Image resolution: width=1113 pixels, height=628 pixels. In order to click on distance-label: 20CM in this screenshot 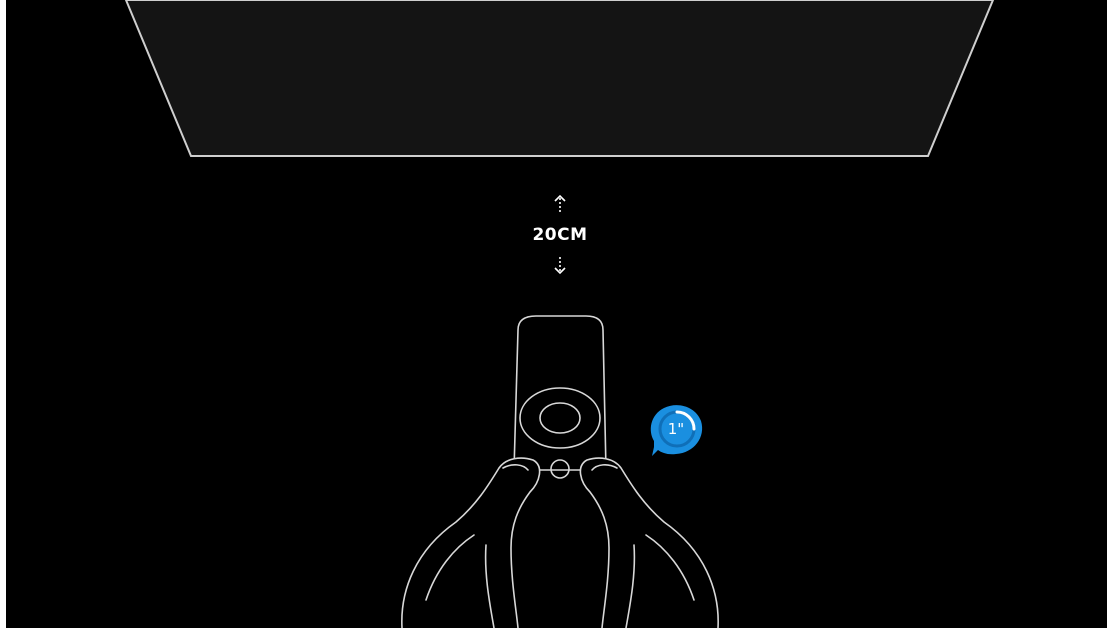, I will do `click(560, 235)`.